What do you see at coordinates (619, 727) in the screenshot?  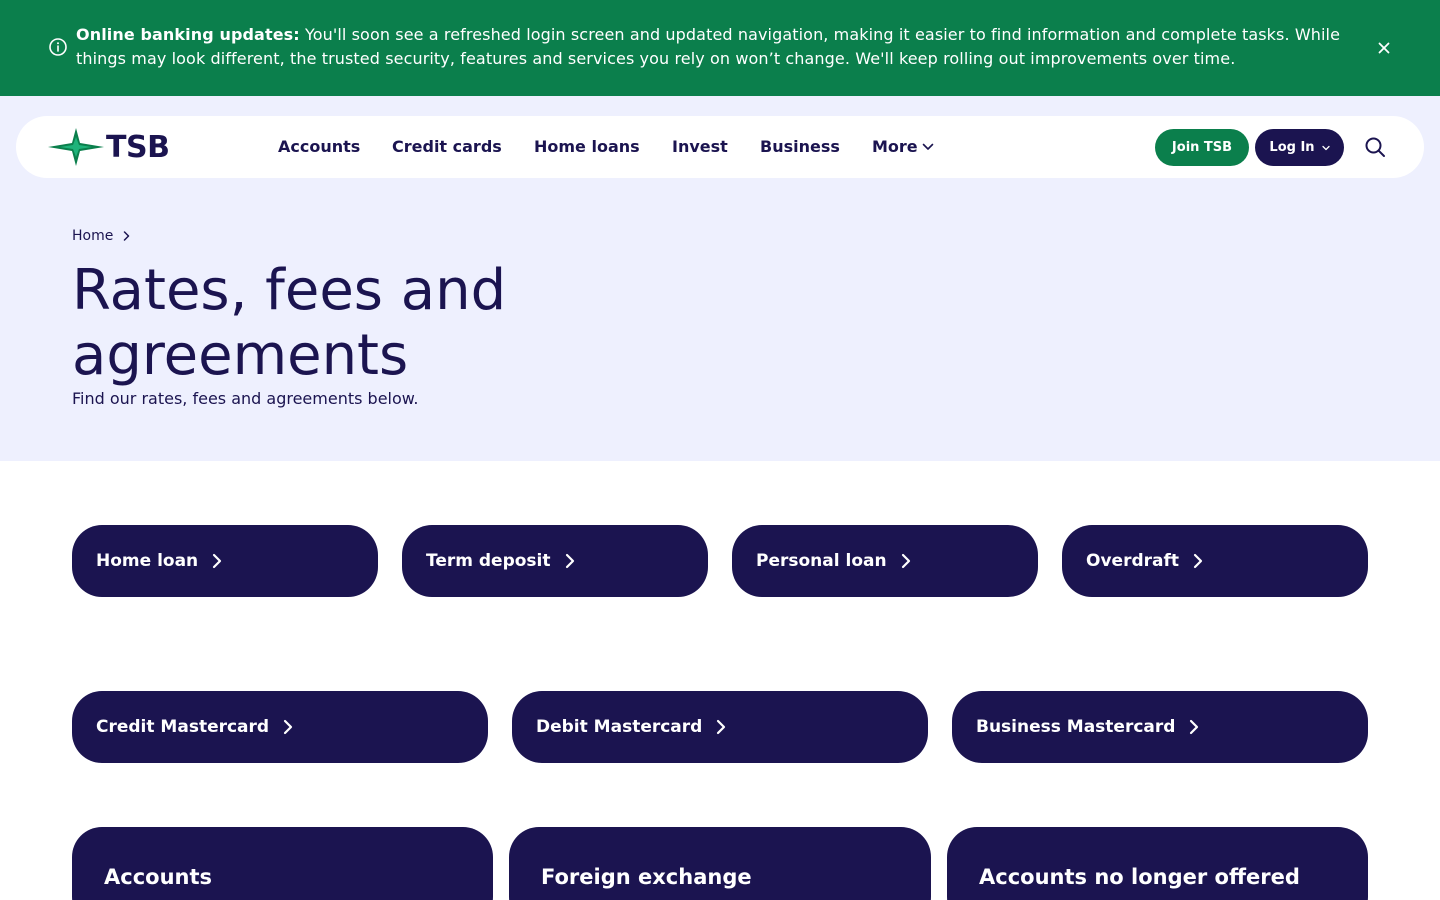 I see `link-label: Debit Mastercard` at bounding box center [619, 727].